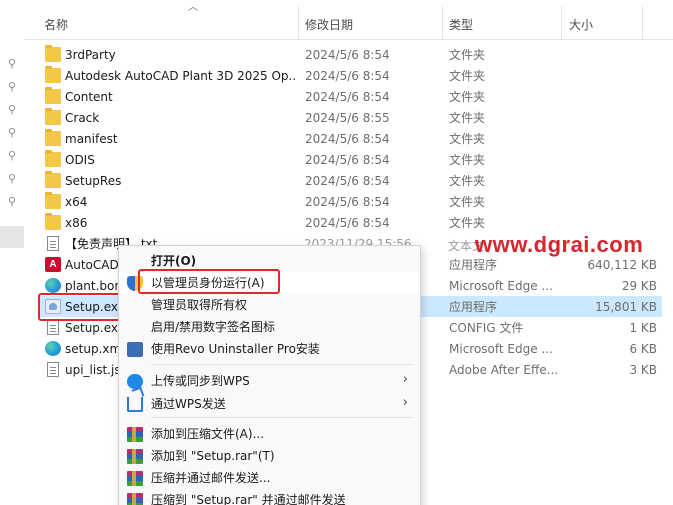 This screenshot has height=505, width=673. What do you see at coordinates (269, 283) in the screenshot?
I see `menu-run-as-admin: 以管理员身份运行(A)` at bounding box center [269, 283].